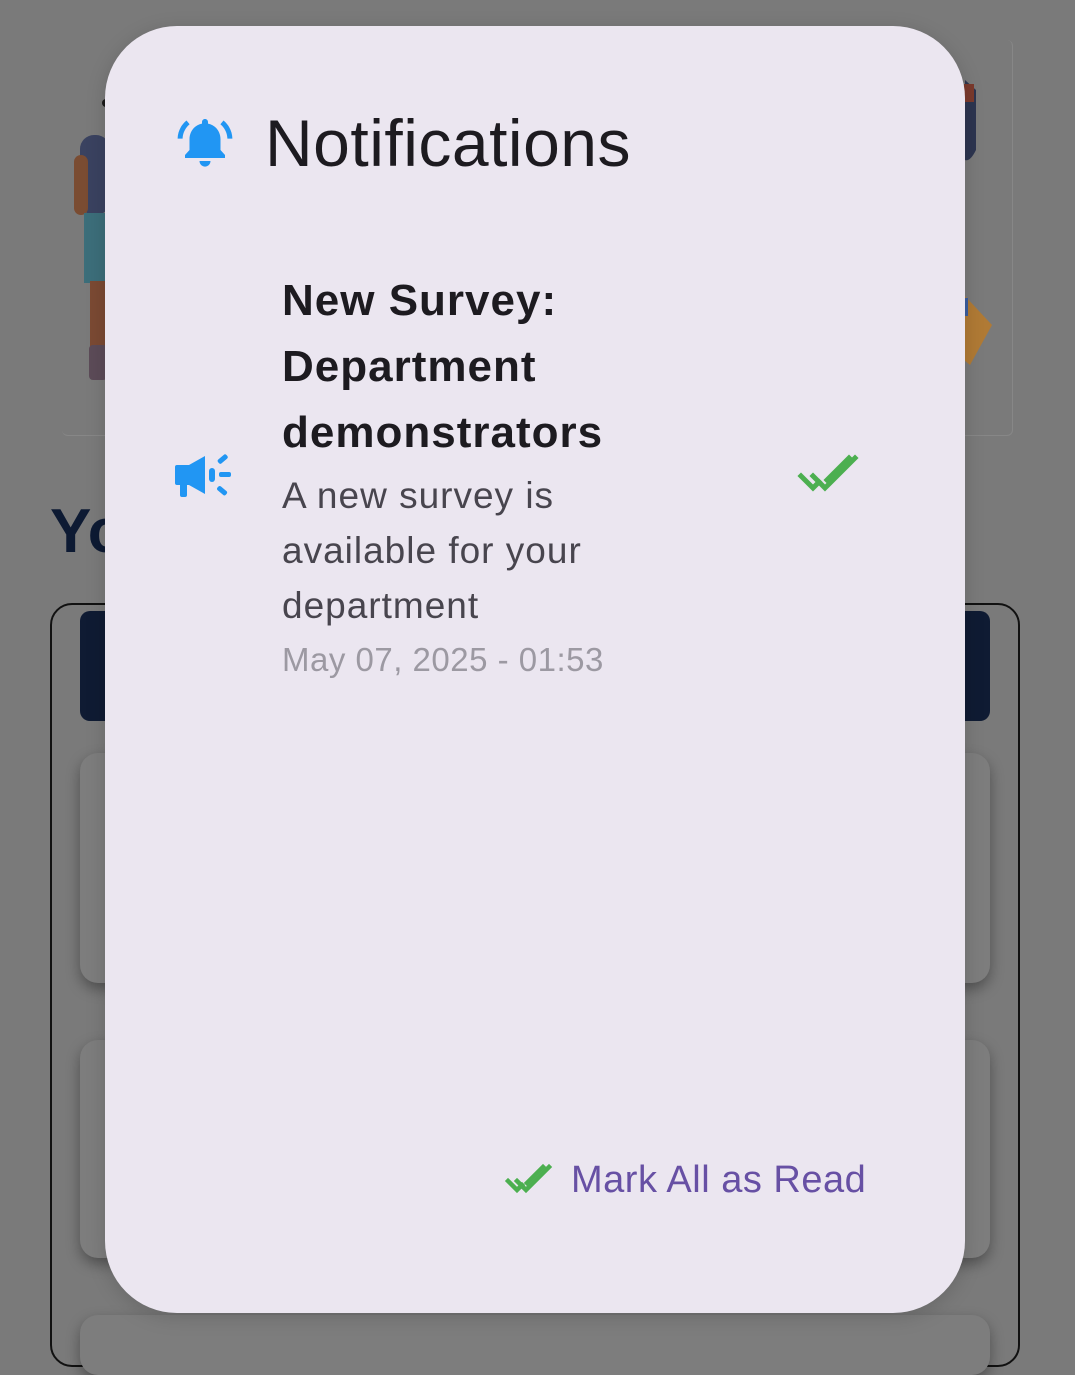 The width and height of the screenshot is (1075, 1375). What do you see at coordinates (443, 659) in the screenshot?
I see `notification-timestamp: May 07, 2025 - 01:53` at bounding box center [443, 659].